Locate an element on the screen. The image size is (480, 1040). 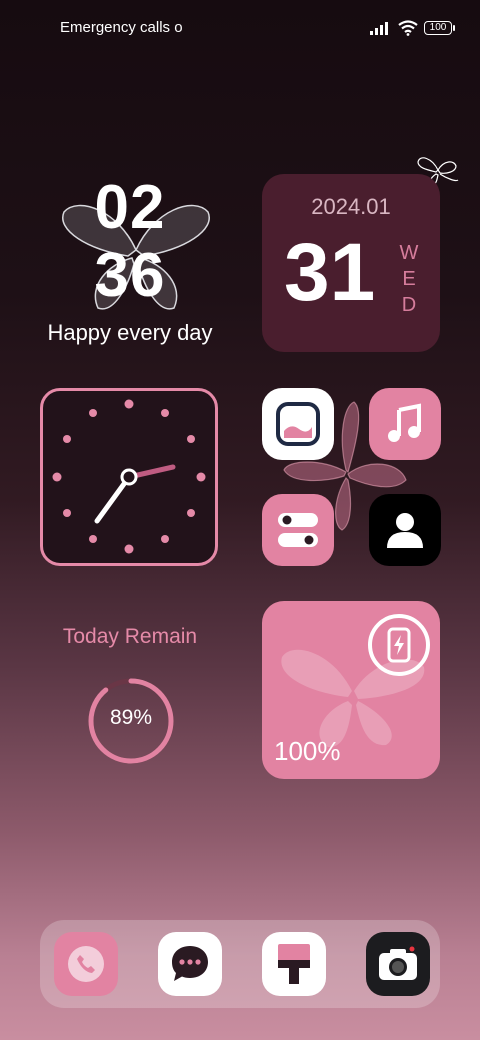
wifi-icon is located at coordinates (408, 28).